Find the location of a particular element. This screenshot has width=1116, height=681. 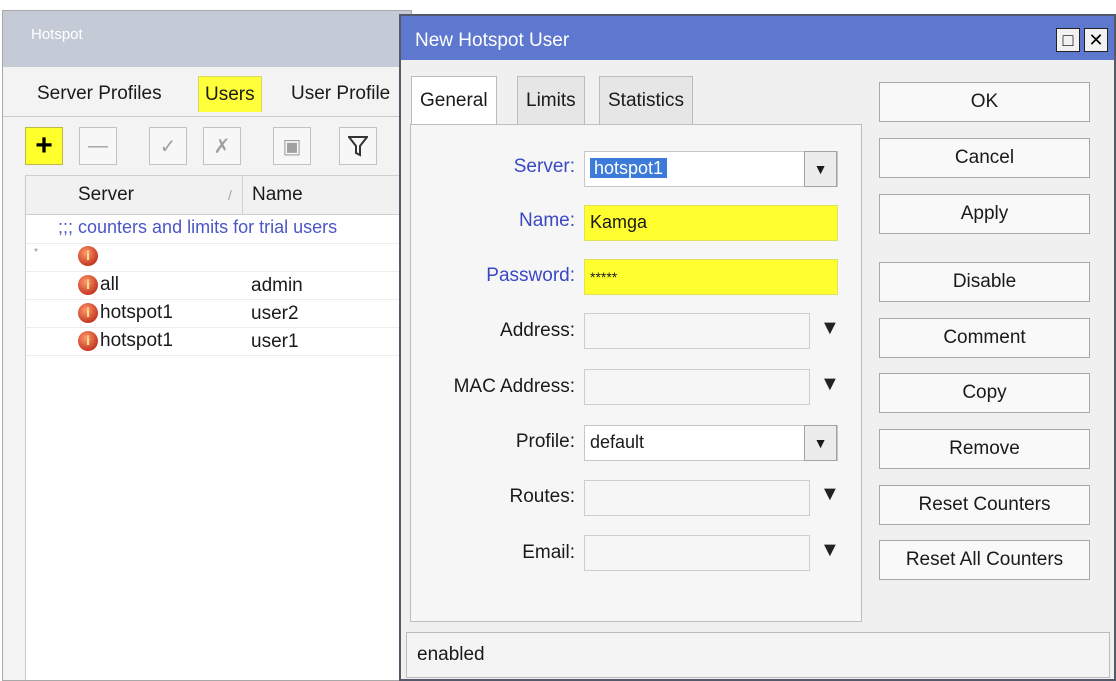

server-select: hotspot1 ▼ is located at coordinates (711, 169).